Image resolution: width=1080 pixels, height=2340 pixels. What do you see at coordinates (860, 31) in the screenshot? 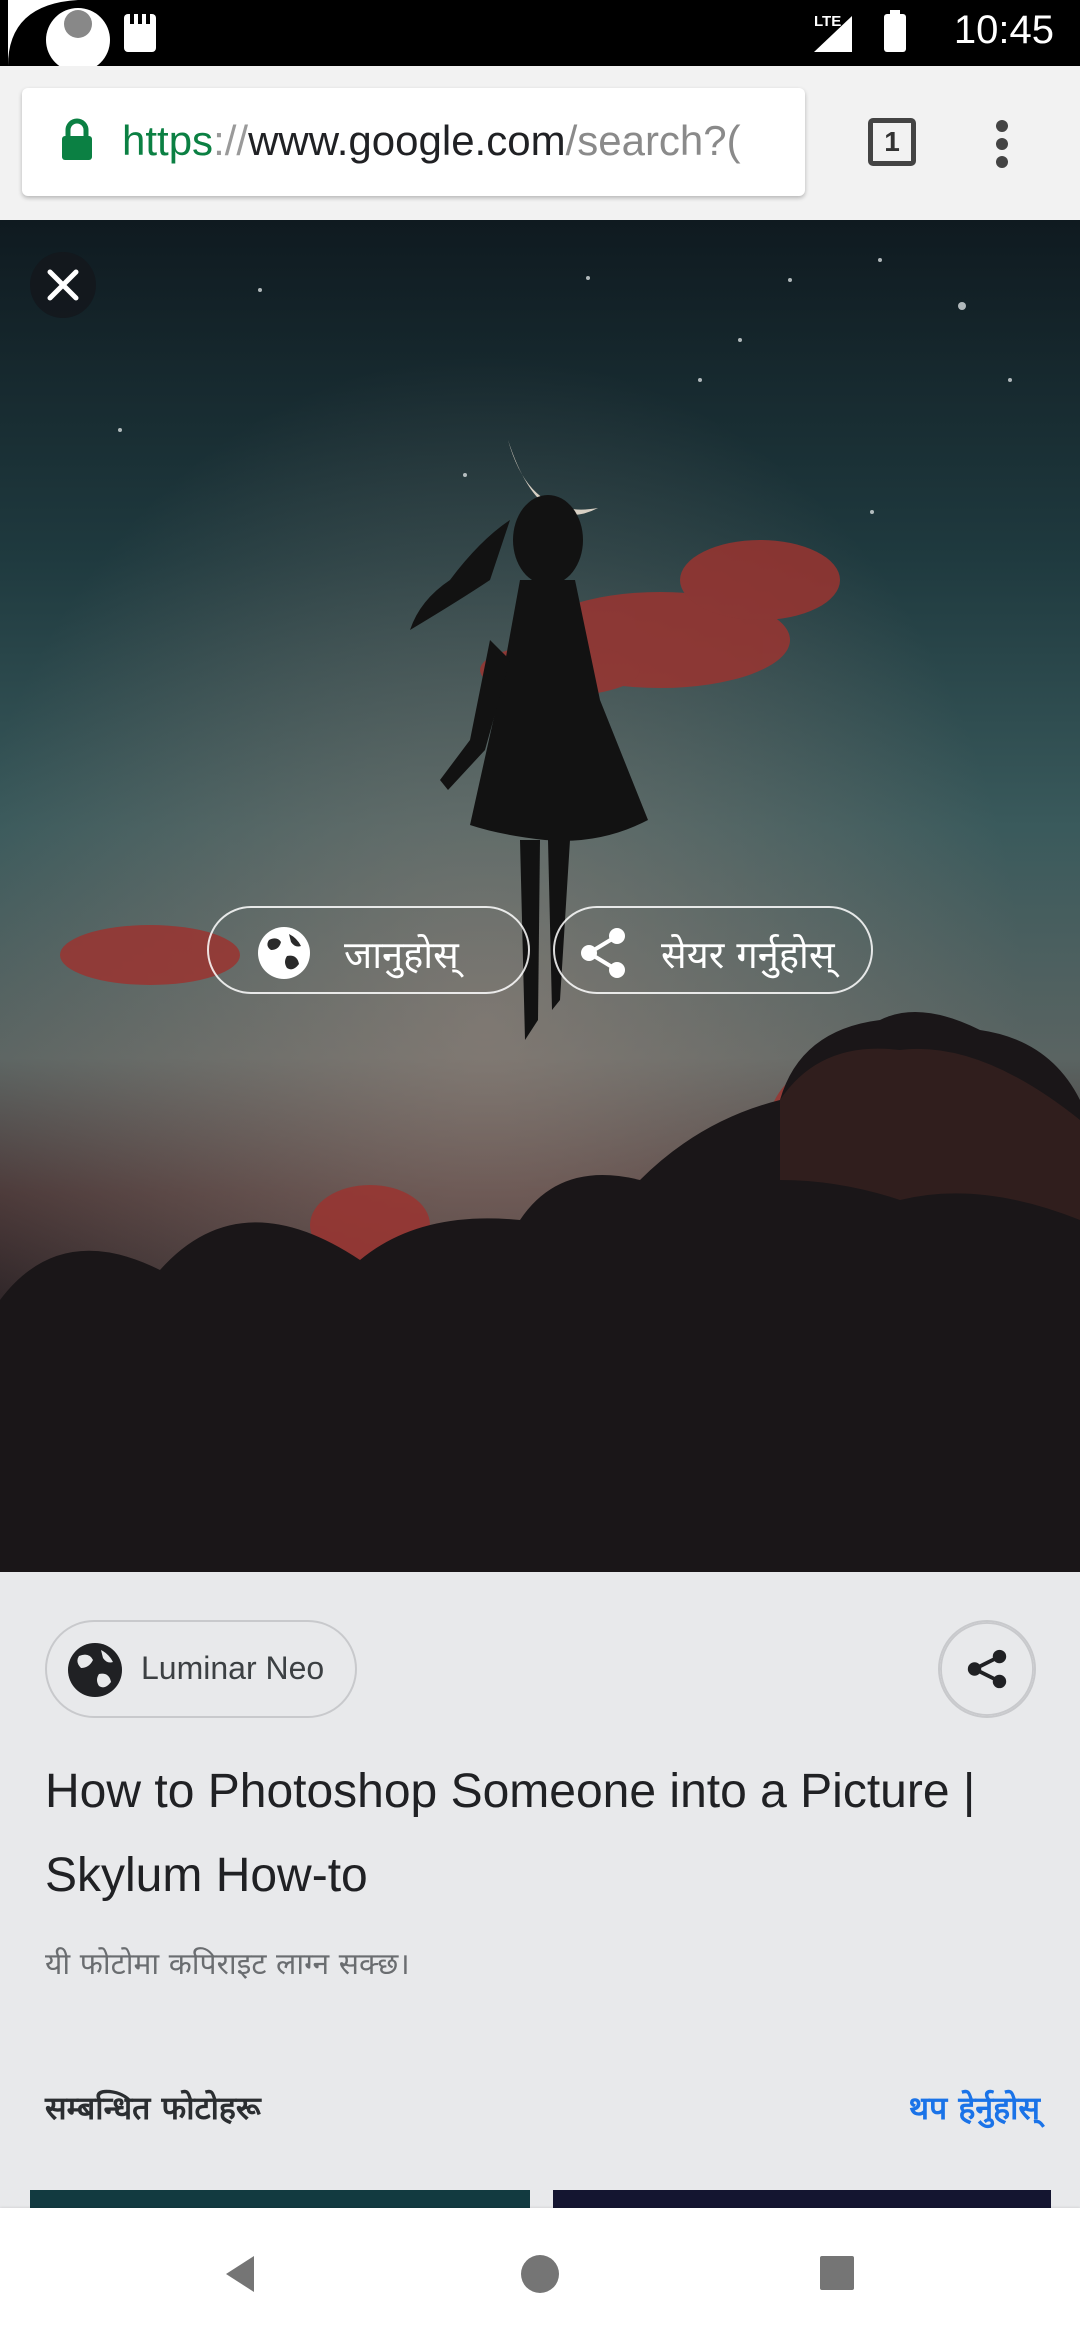
I see `signal-battery-icons: LTE` at bounding box center [860, 31].